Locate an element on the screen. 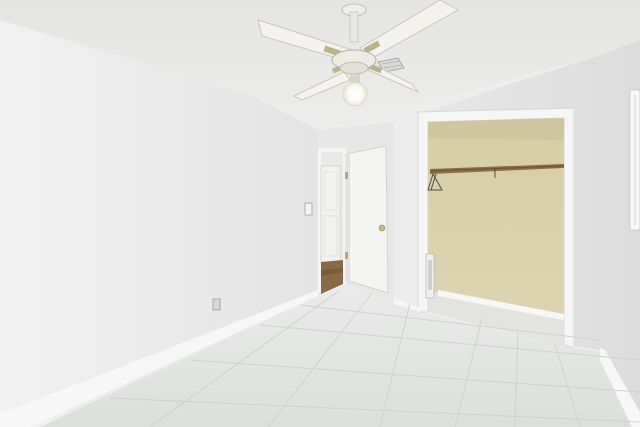  door-knob is located at coordinates (382, 228).